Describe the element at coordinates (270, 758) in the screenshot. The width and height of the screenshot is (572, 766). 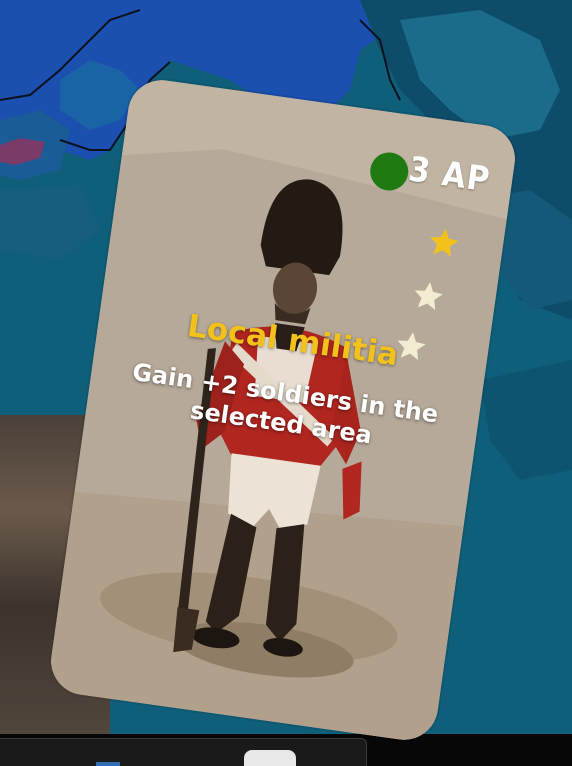
I see `card-deck-thumbnail` at that location.